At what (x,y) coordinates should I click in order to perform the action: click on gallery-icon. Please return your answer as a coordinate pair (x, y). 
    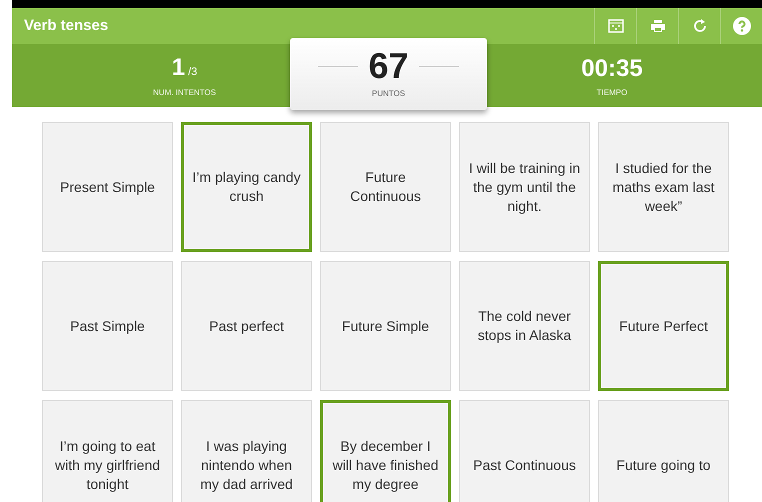
    Looking at the image, I should click on (616, 26).